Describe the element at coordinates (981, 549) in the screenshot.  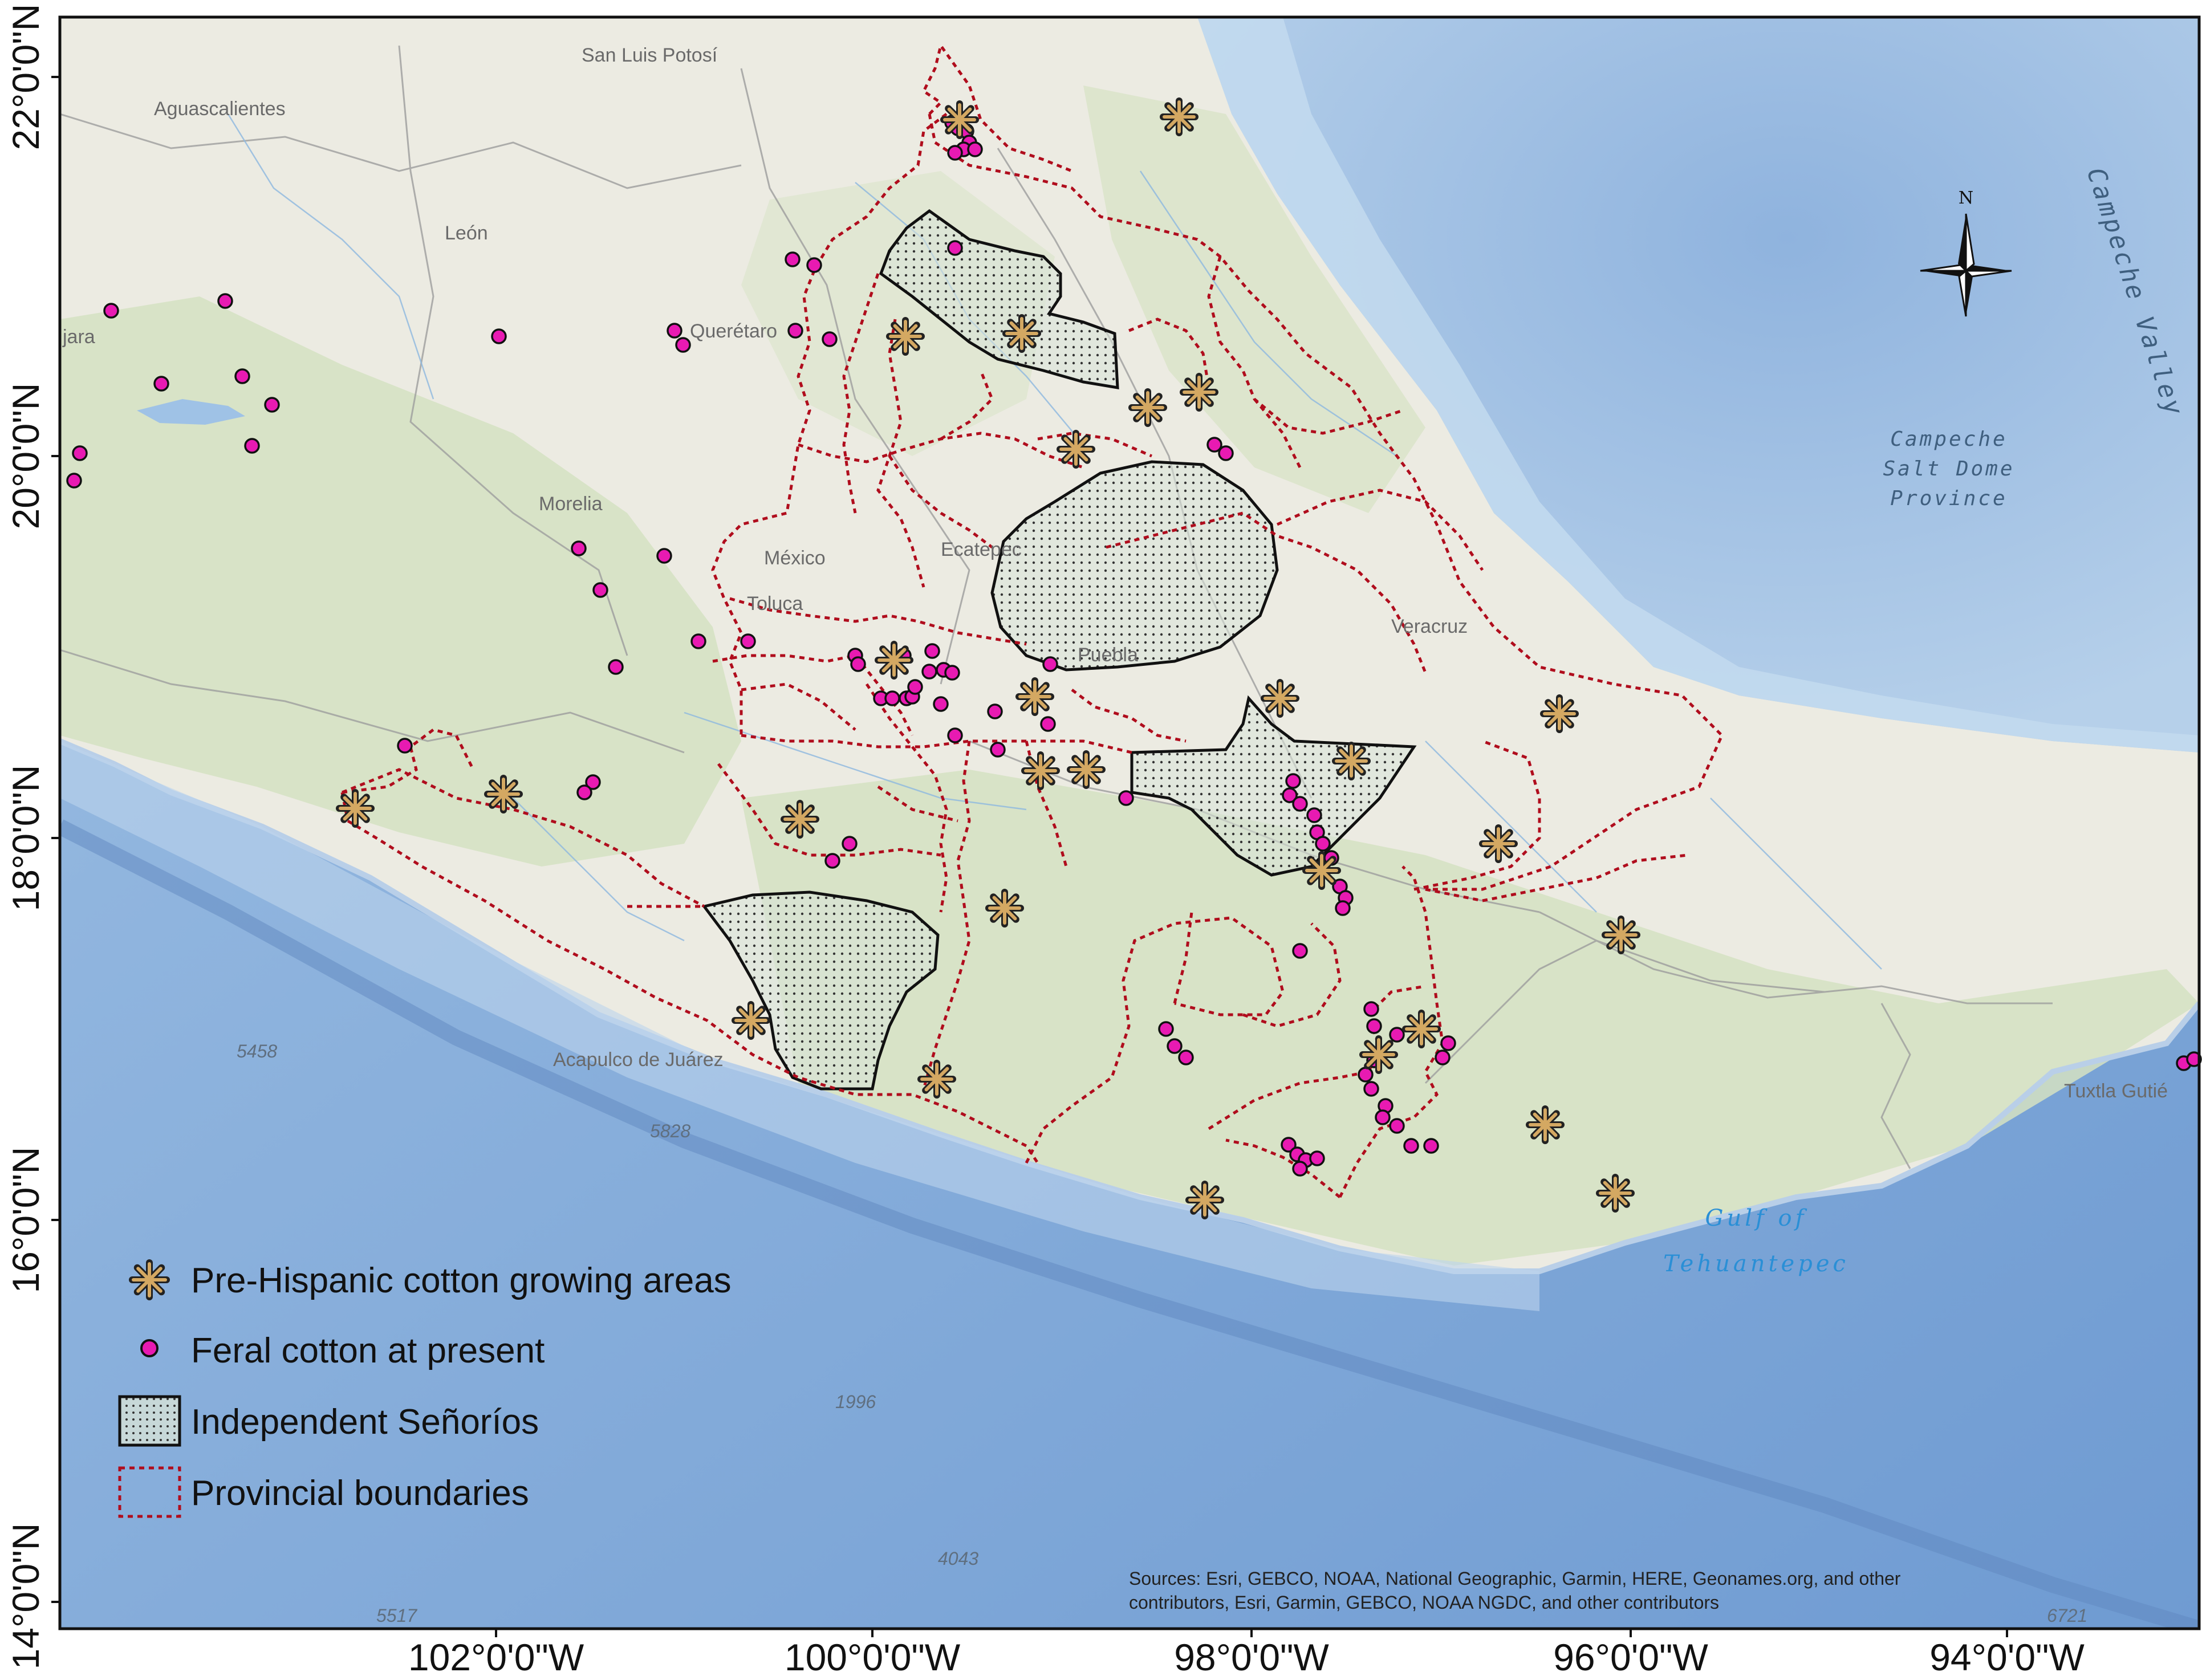
I see `label-ecatepec: Ecatepec` at that location.